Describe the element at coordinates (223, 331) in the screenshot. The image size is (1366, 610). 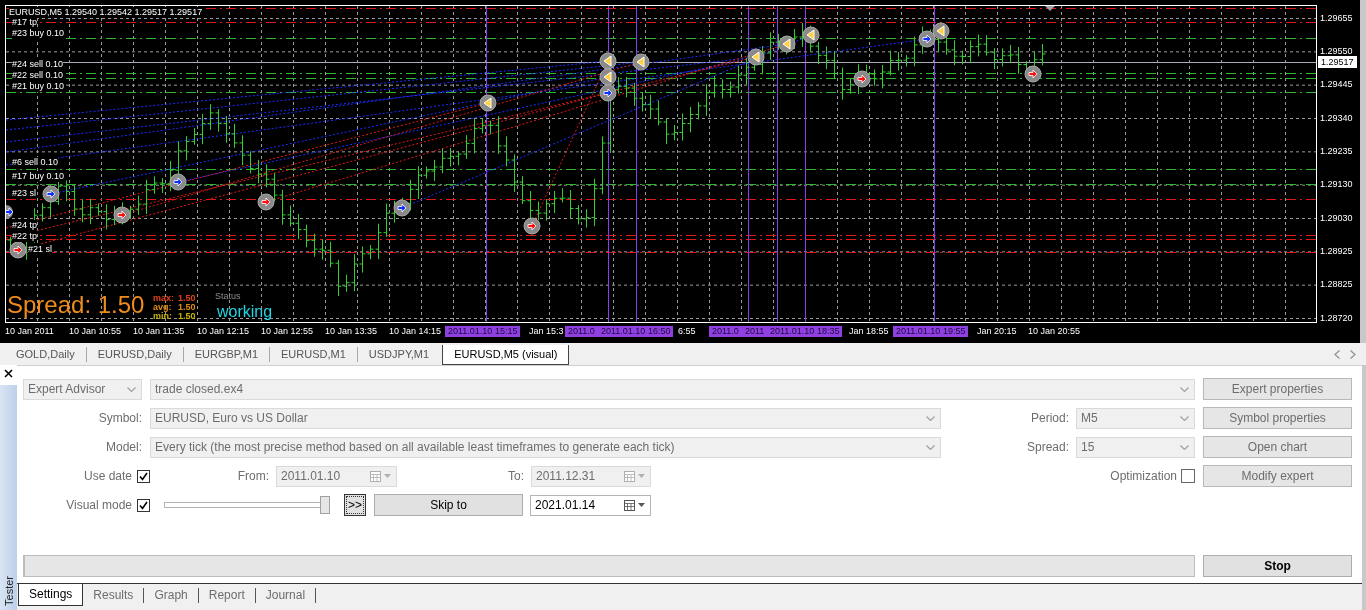
I see `time-tick-label: 10 Jan 12:15` at that location.